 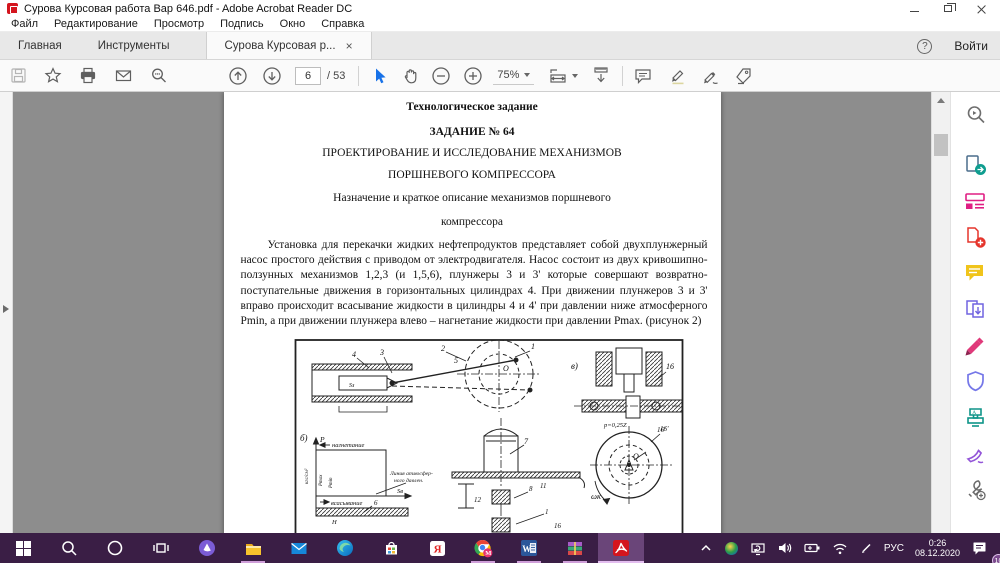 I want to click on scroll-up-icon, so click(x=941, y=100).